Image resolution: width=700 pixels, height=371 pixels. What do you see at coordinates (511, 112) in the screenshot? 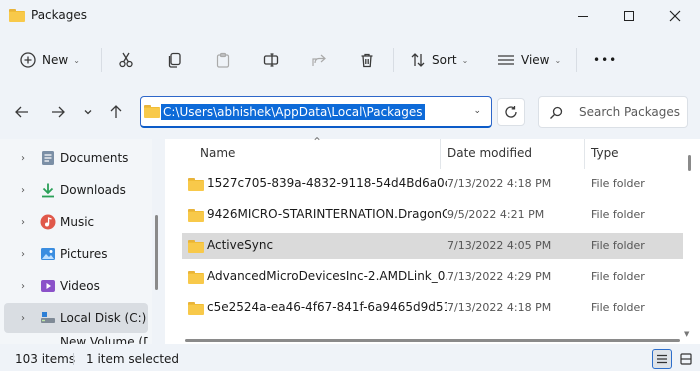
I see `refresh-button` at bounding box center [511, 112].